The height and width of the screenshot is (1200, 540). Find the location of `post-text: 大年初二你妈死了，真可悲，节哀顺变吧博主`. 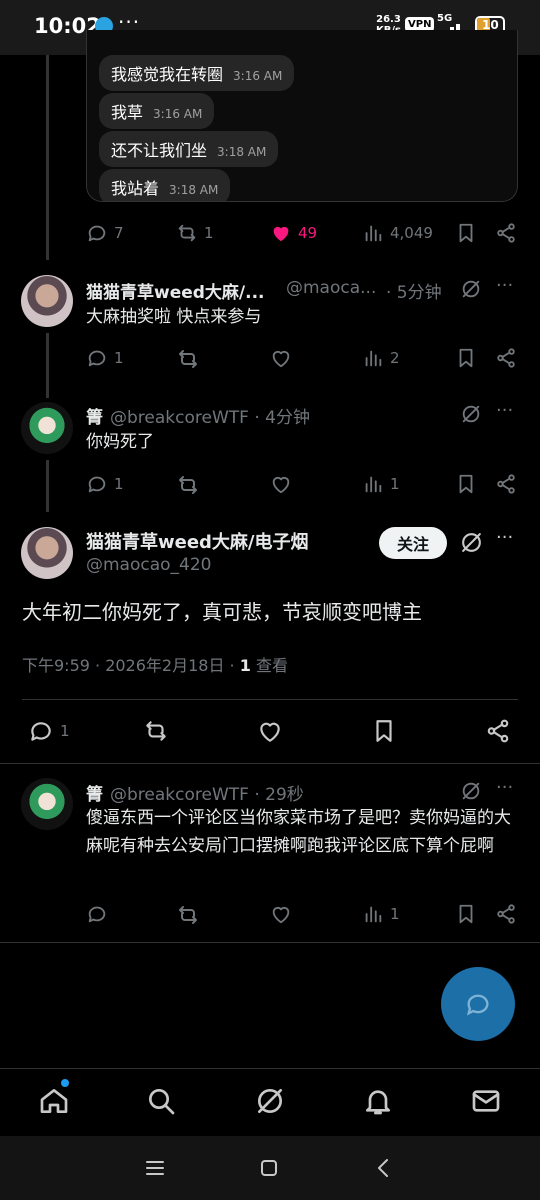

post-text: 大年初二你妈死了，真可悲，节哀顺变吧博主 is located at coordinates (222, 612).